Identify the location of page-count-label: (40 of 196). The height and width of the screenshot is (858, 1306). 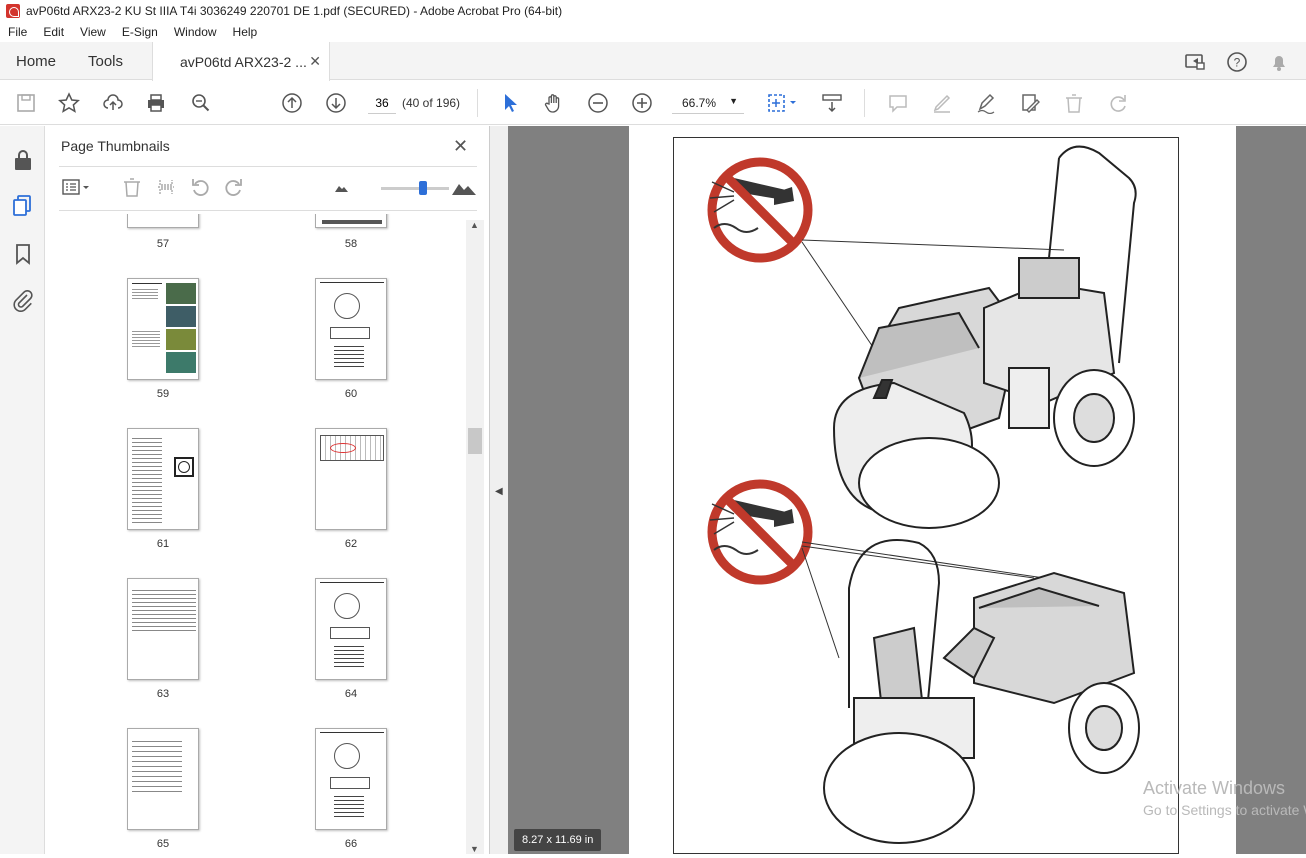
(431, 103).